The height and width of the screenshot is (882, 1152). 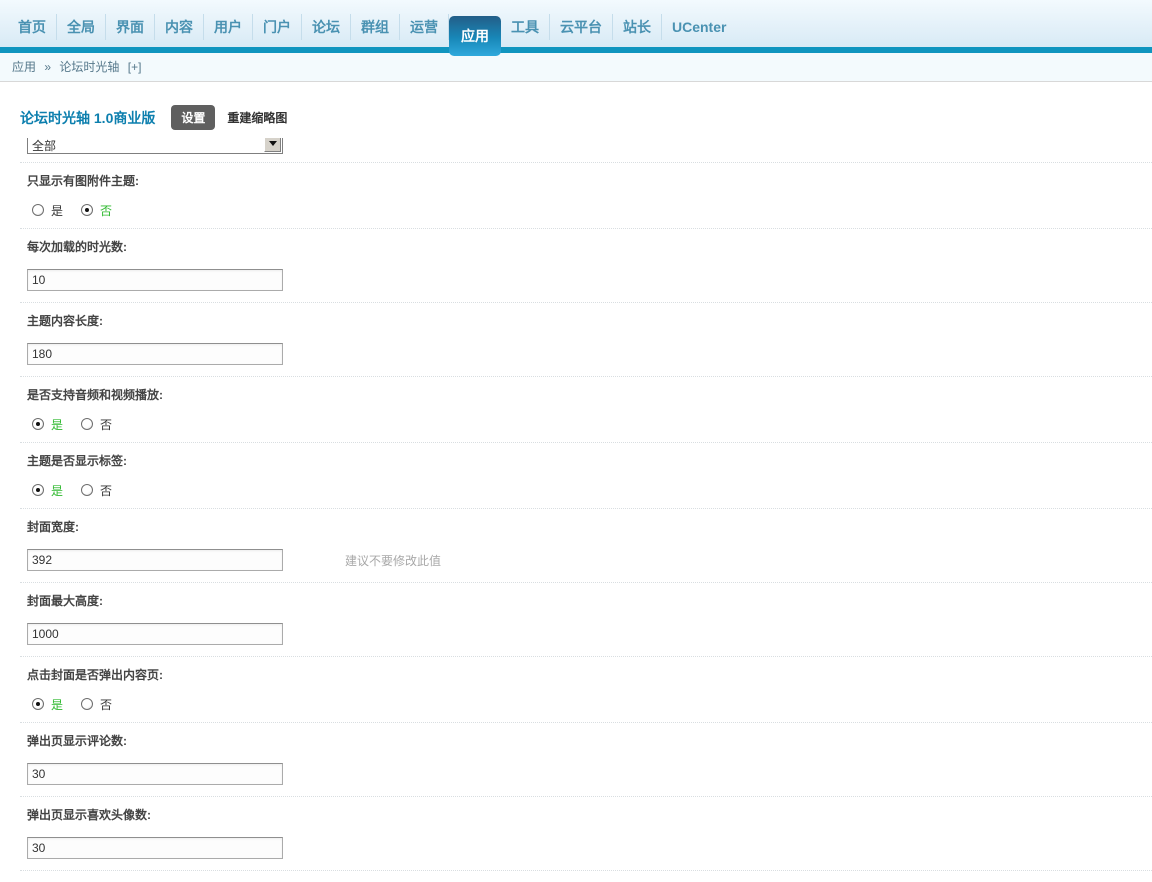 What do you see at coordinates (586, 476) in the screenshot?
I see `setting-row-show-tags: 主题是否显示标签: 是 否` at bounding box center [586, 476].